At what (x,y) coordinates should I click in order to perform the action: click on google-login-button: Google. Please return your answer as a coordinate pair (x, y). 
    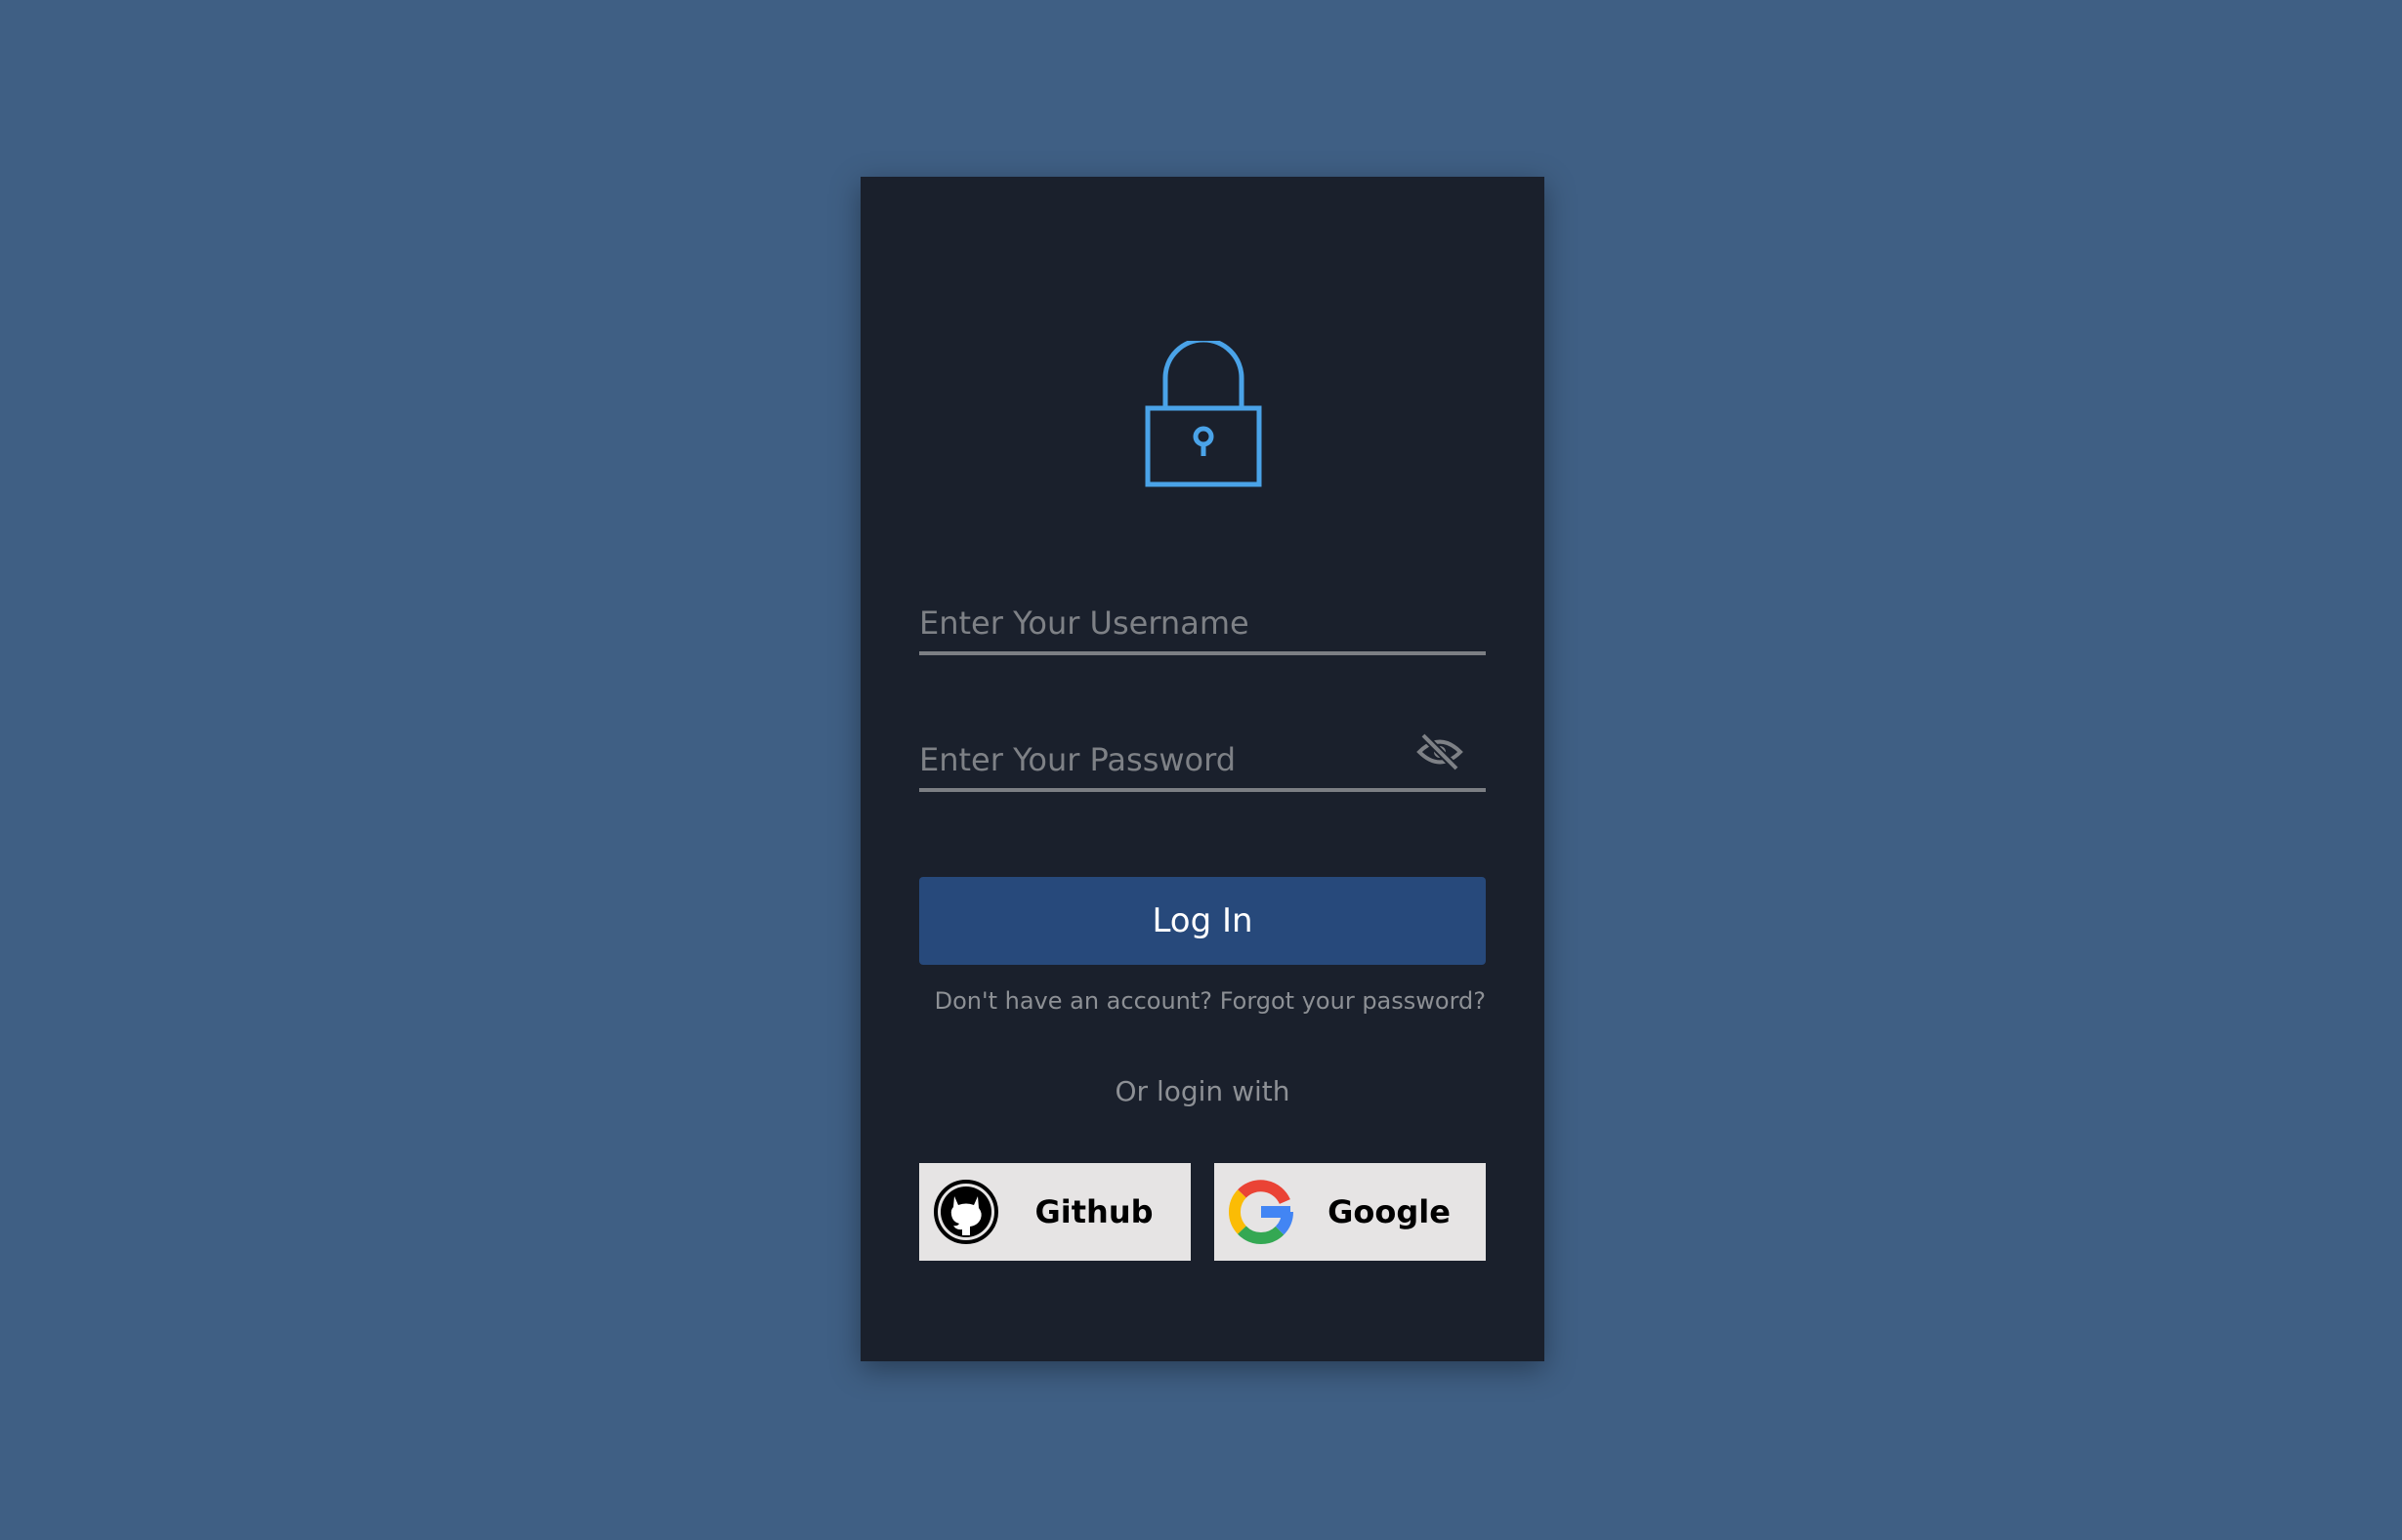
    Looking at the image, I should click on (1350, 1212).